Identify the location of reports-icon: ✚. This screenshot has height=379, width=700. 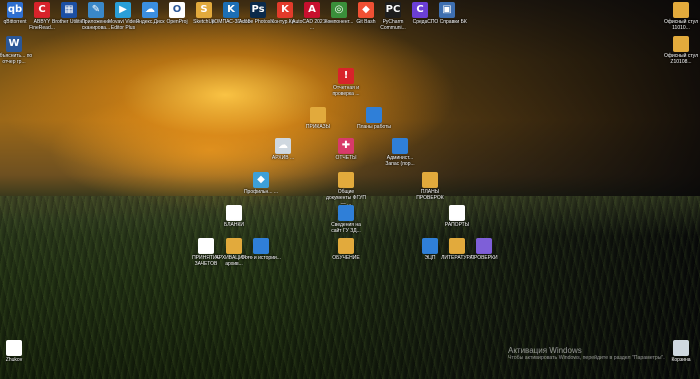
(346, 146).